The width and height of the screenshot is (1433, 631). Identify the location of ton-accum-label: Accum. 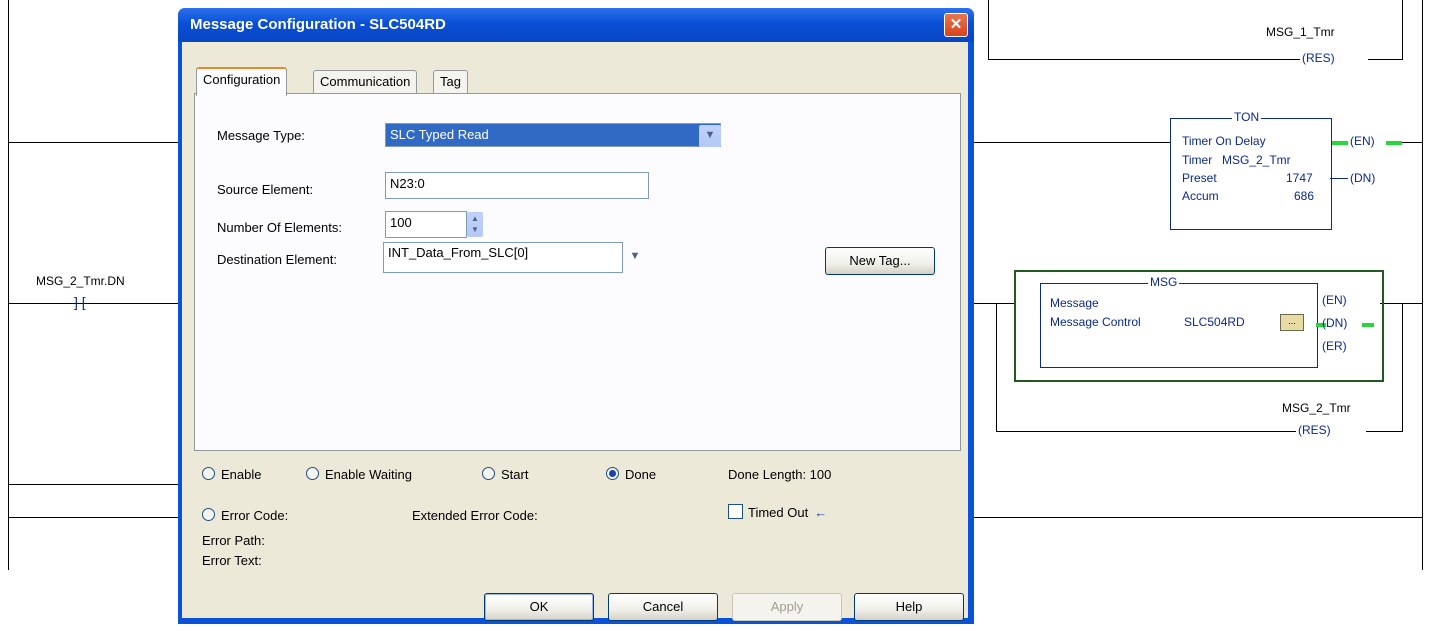
(1200, 196).